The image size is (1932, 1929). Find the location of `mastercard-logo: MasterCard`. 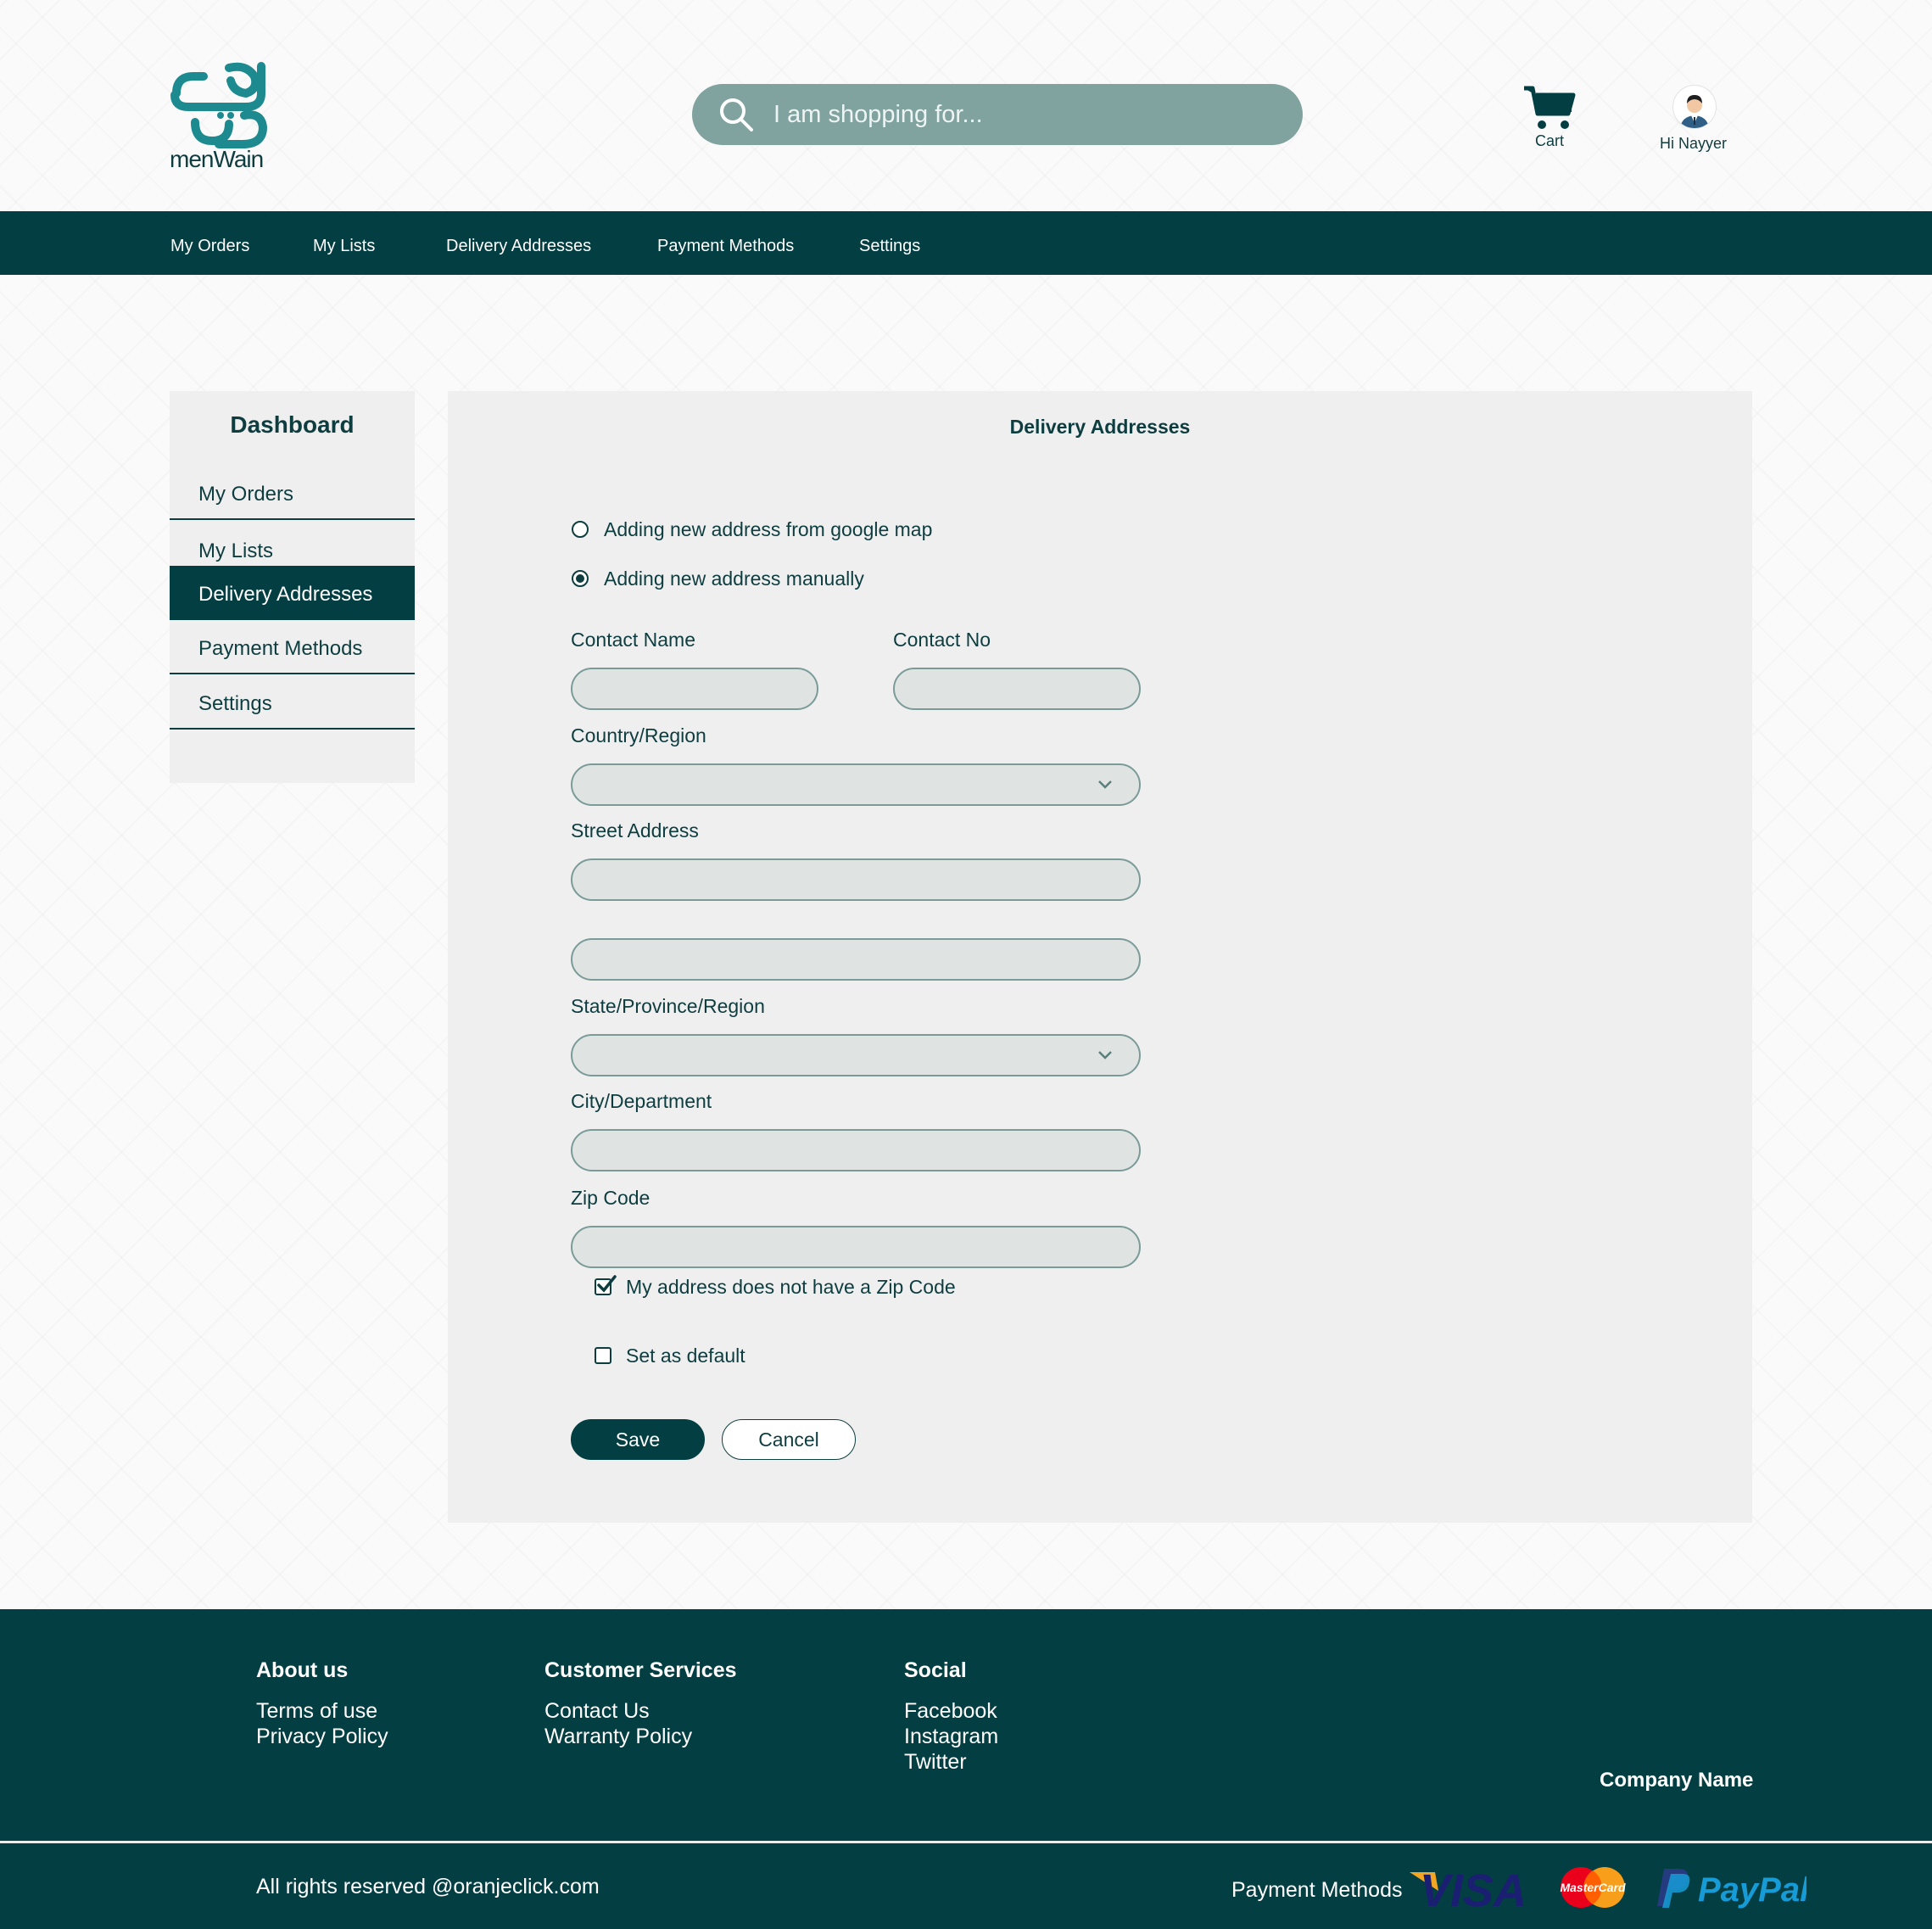

mastercard-logo: MasterCard is located at coordinates (1593, 1888).